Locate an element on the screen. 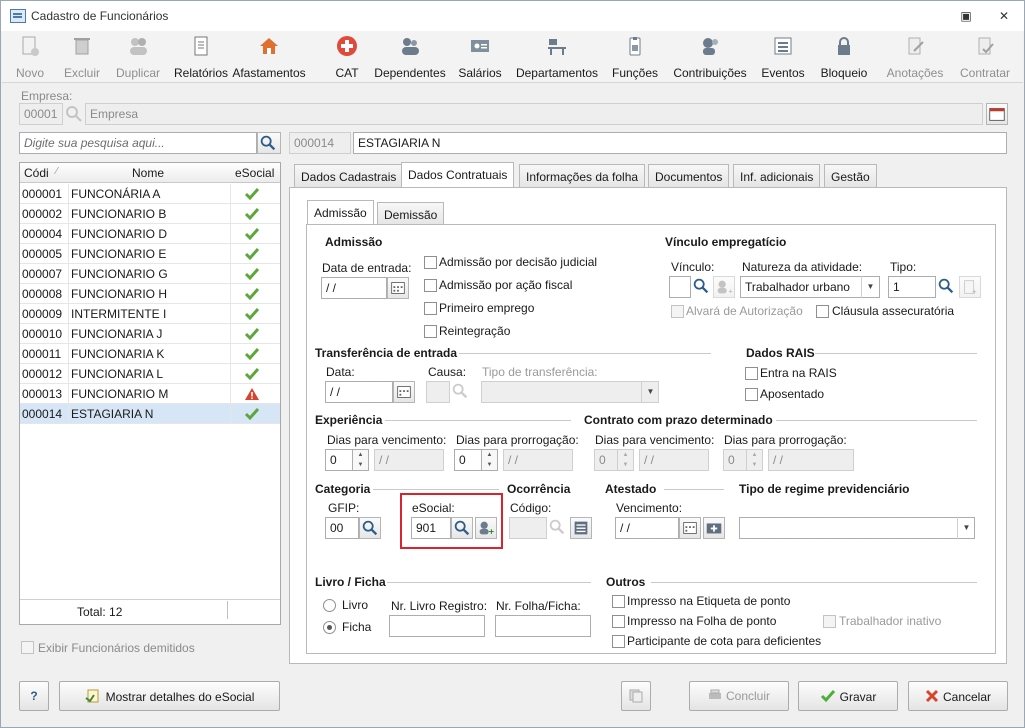  table-row: 000005 FUNCIONARIO E is located at coordinates (150, 254).